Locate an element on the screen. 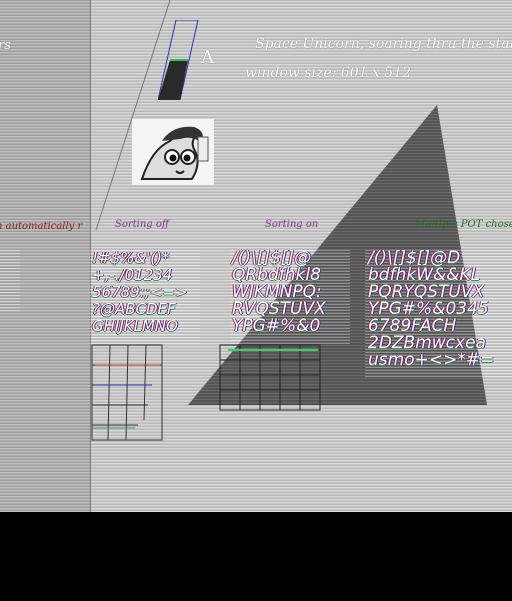 The height and width of the screenshot is (601, 512). level-meter is located at coordinates (179, 60).